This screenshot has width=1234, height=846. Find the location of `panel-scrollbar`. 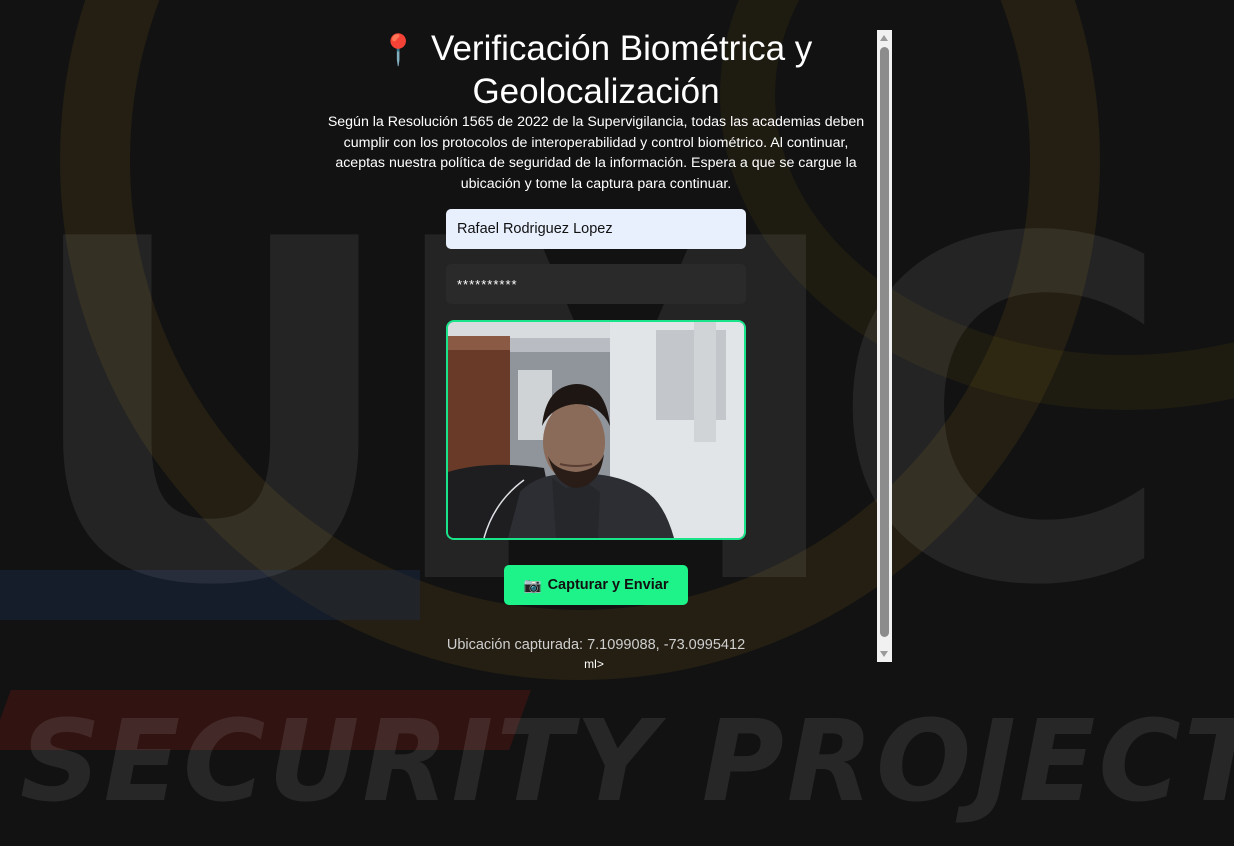

panel-scrollbar is located at coordinates (884, 346).